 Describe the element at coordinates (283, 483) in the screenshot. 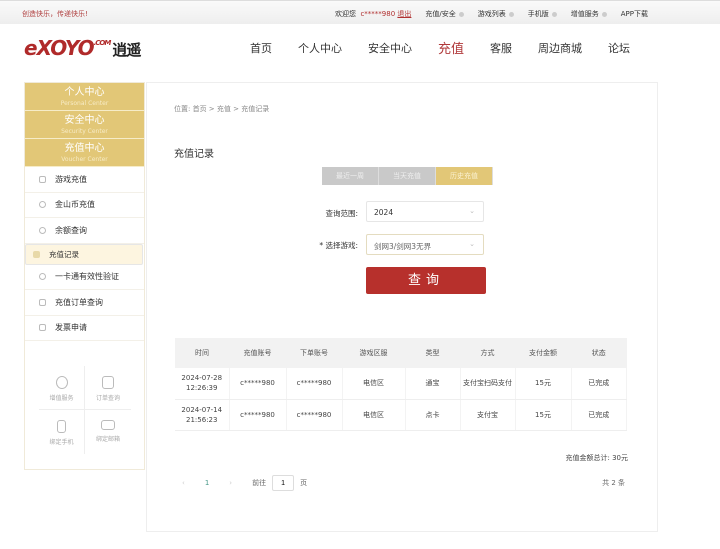

I see `goto-page-input` at that location.